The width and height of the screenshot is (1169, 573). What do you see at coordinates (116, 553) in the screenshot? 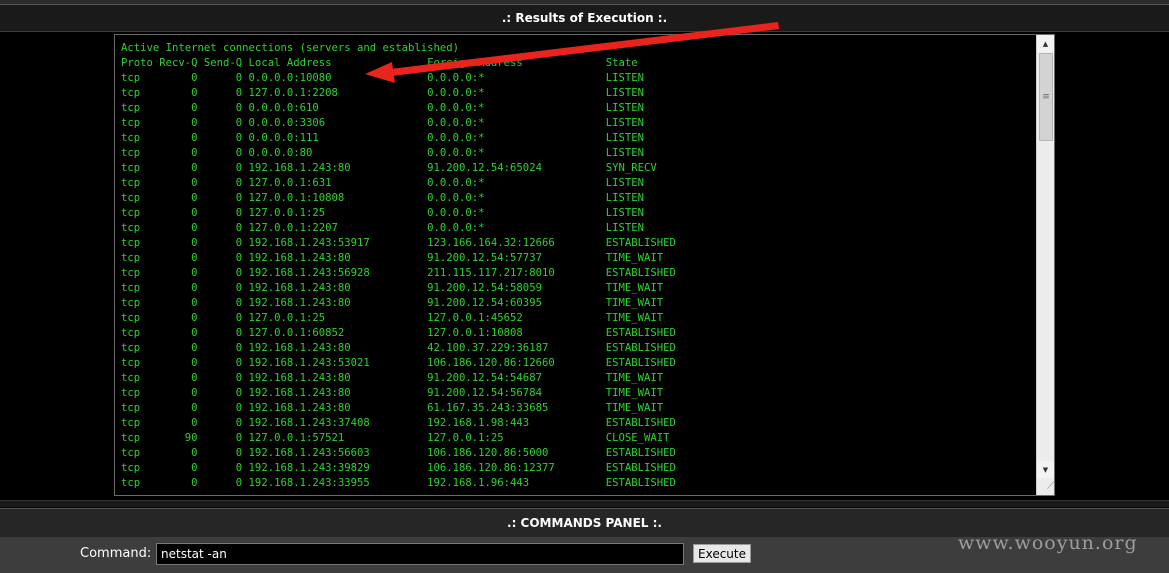
I see `command-label: Command:` at bounding box center [116, 553].